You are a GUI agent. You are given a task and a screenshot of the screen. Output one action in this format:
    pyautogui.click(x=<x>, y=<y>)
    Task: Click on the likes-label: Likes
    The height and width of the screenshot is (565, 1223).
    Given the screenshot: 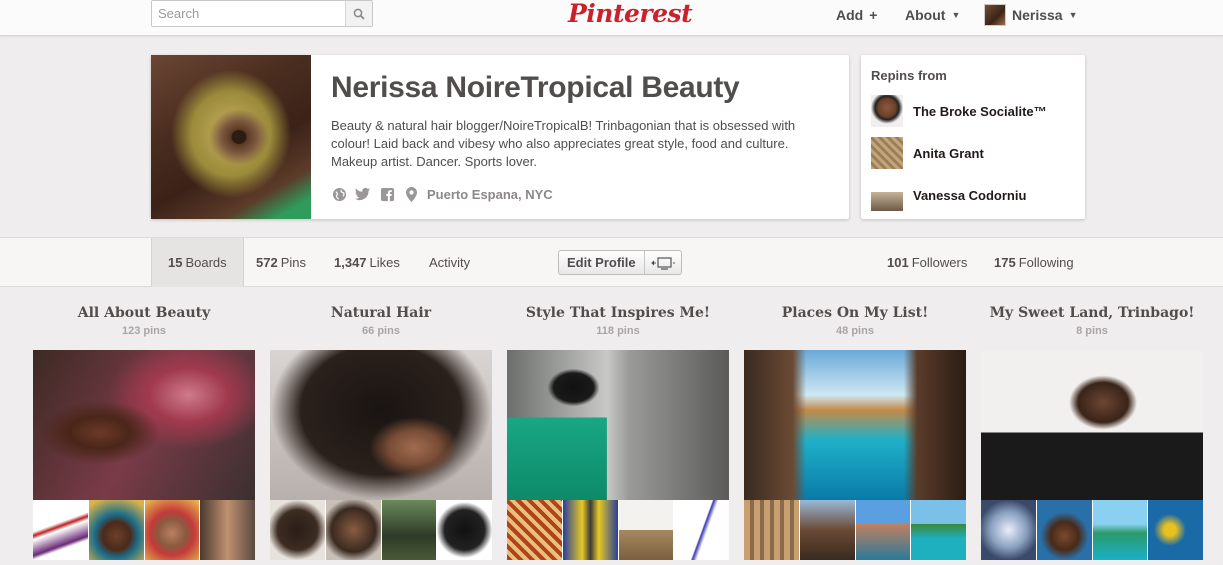 What is the action you would take?
    pyautogui.click(x=384, y=262)
    